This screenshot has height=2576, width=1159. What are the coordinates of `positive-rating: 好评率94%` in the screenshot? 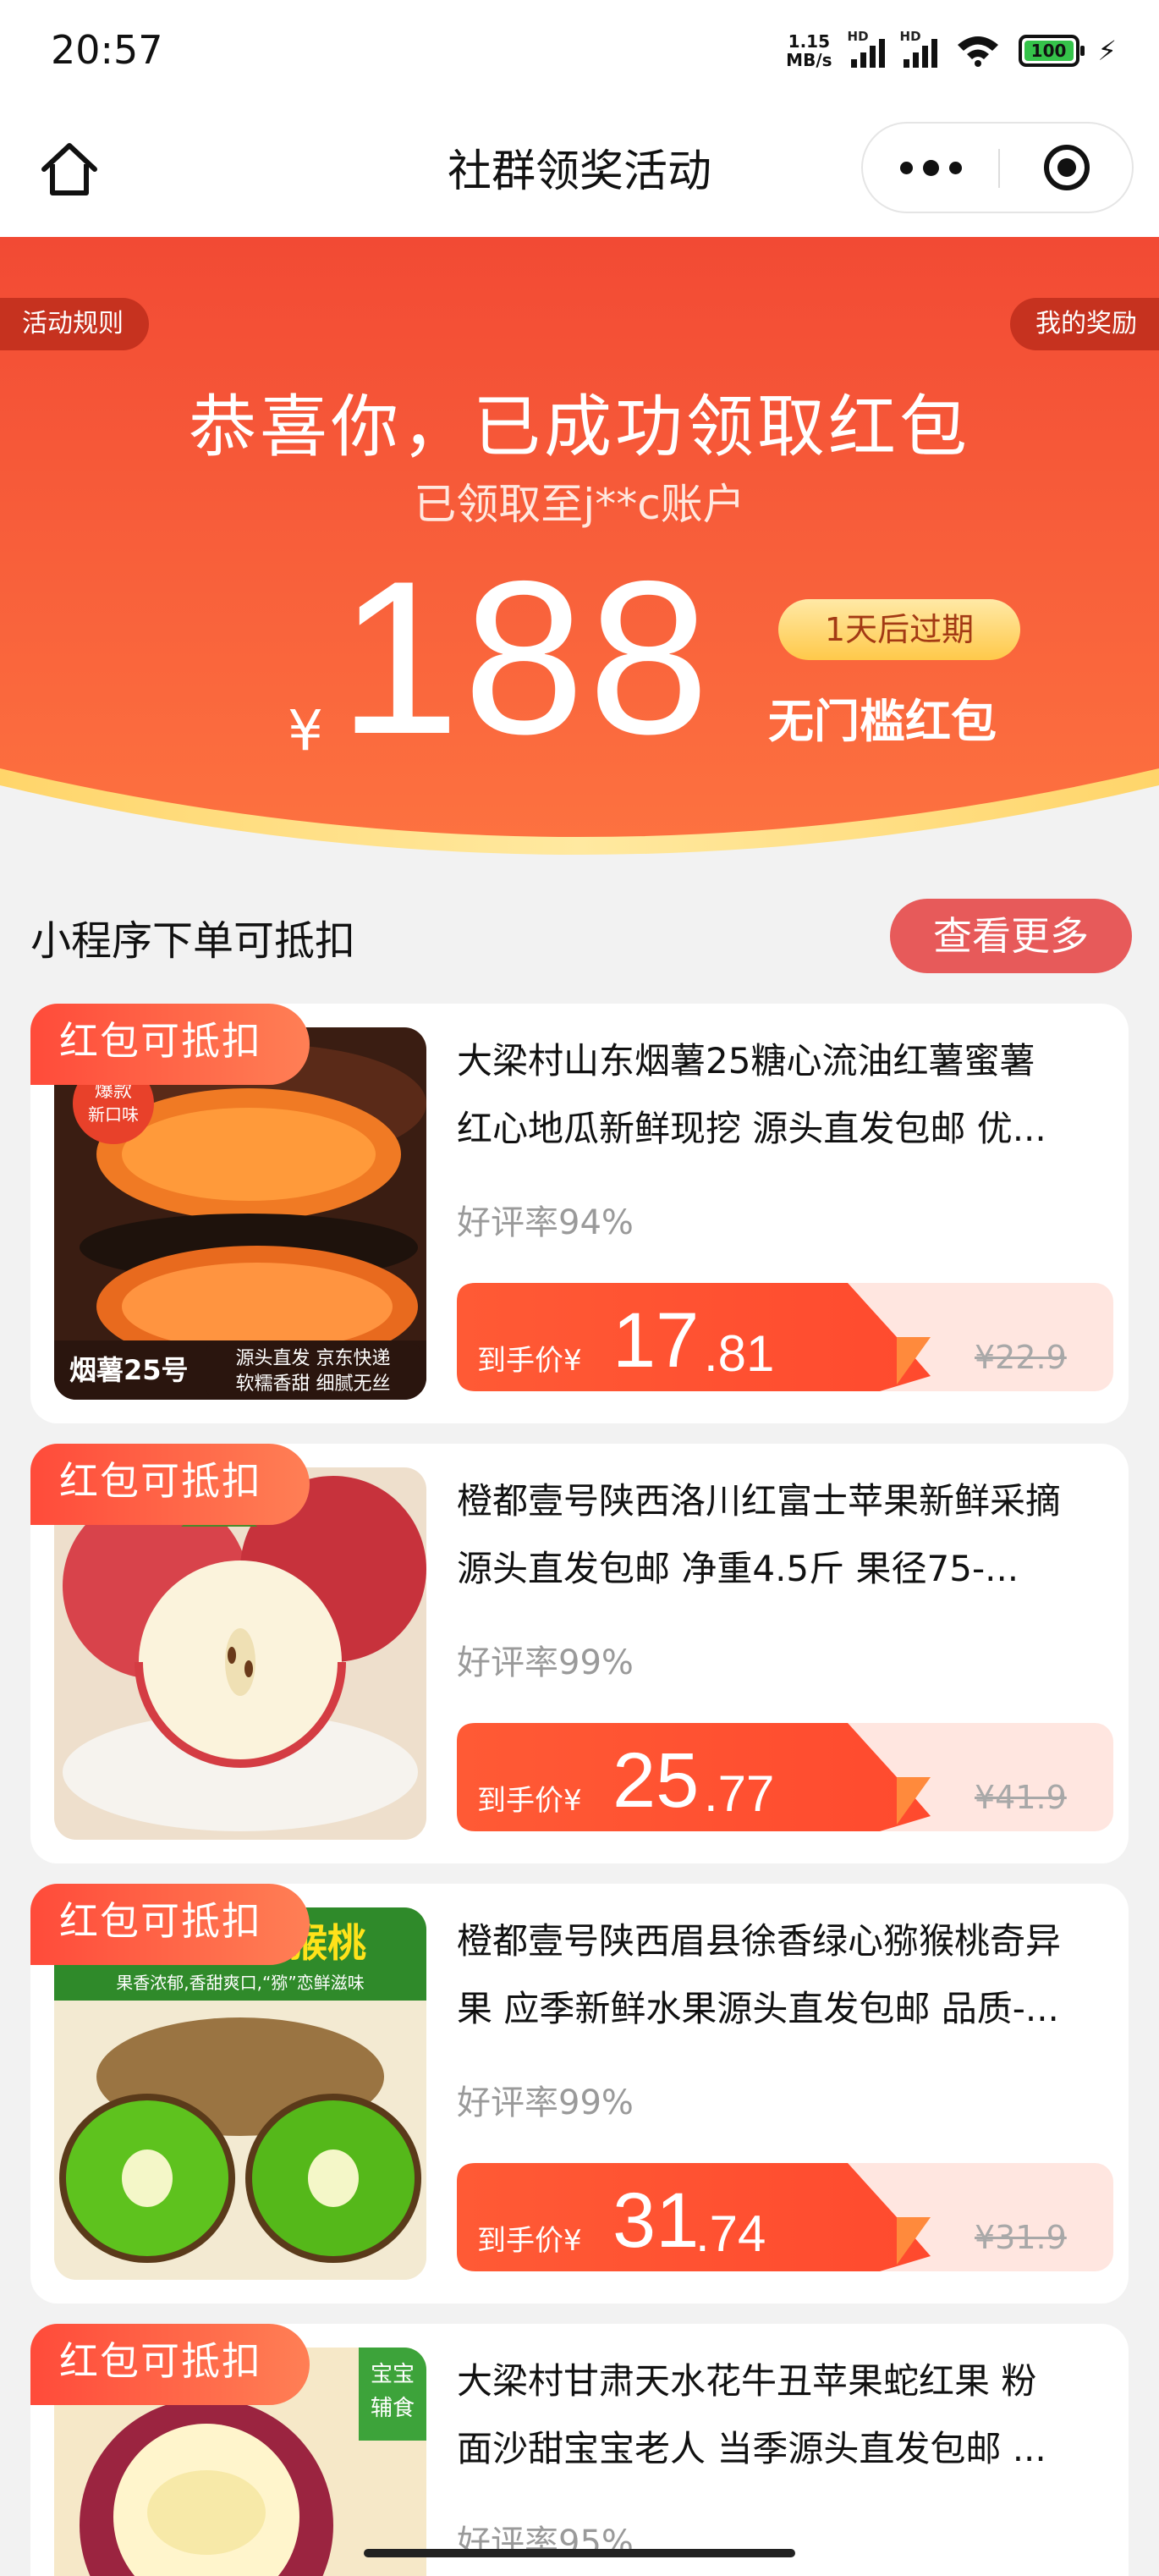 It's located at (545, 1222).